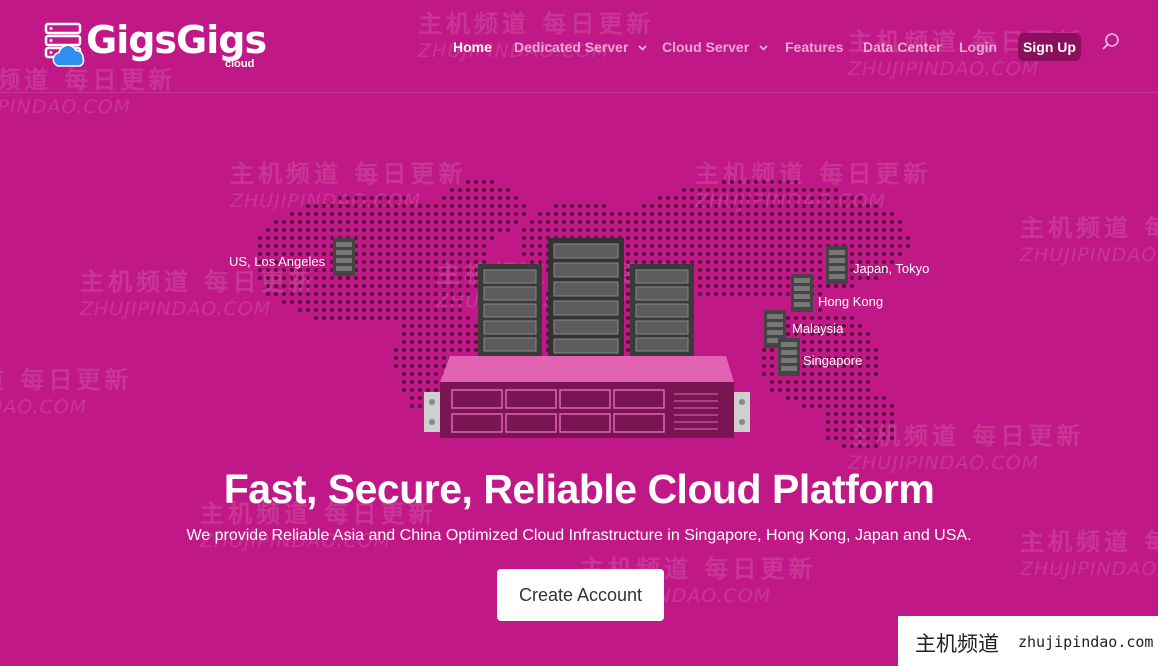  I want to click on search-icon, so click(1111, 42).